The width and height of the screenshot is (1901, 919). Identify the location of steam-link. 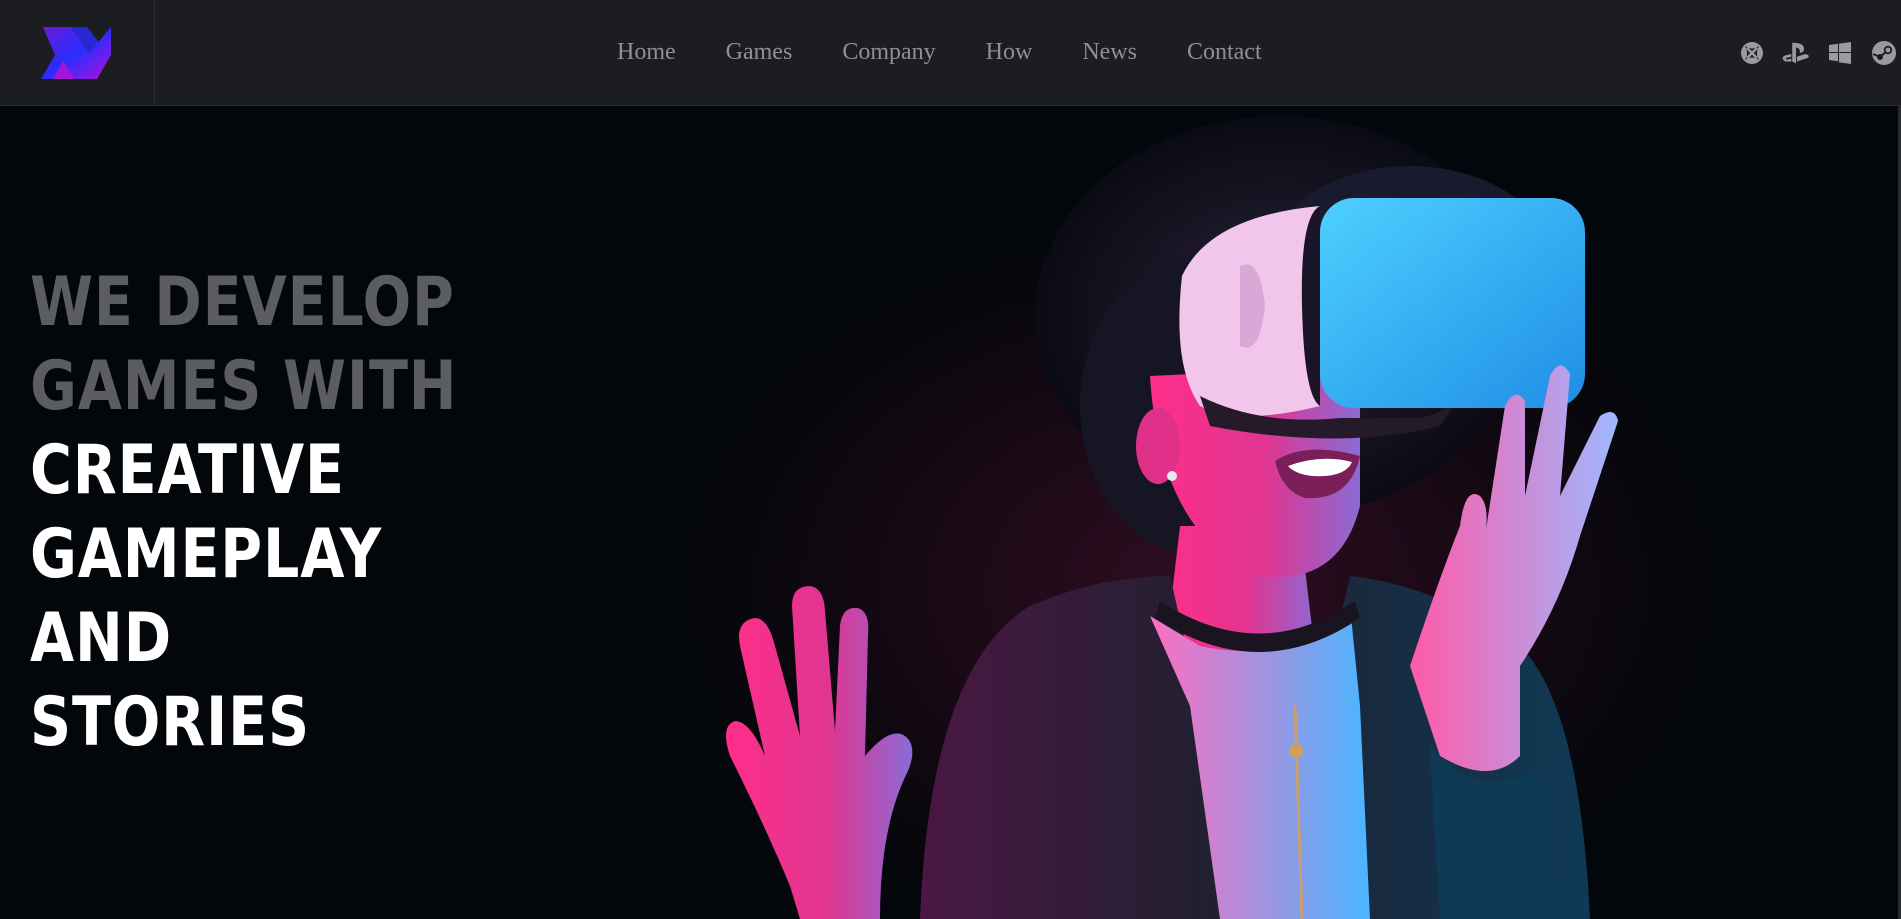
(1884, 53).